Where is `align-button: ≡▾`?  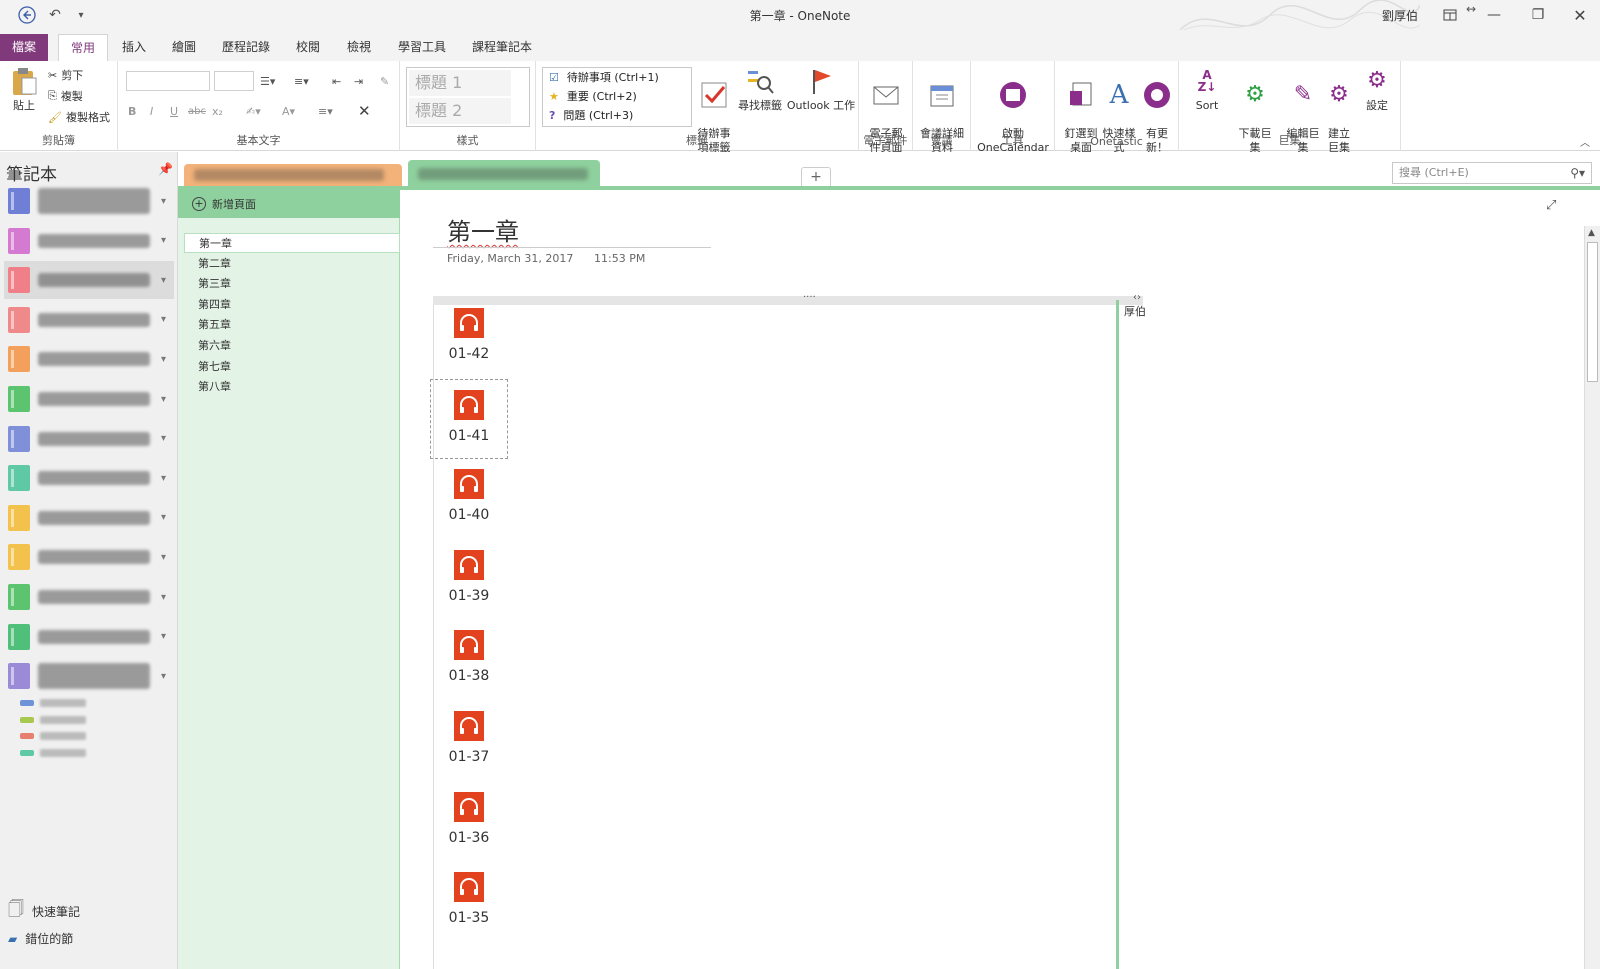
align-button: ≡▾ is located at coordinates (325, 111).